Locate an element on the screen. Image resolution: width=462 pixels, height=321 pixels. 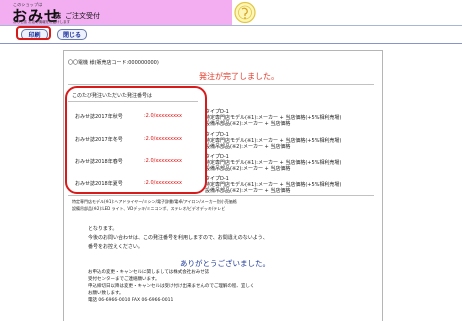
footer-text: 申込締切日以降は変更・キャンセルは受け付け出来ませんのでご理解の程、宜しく is located at coordinates (171, 286).